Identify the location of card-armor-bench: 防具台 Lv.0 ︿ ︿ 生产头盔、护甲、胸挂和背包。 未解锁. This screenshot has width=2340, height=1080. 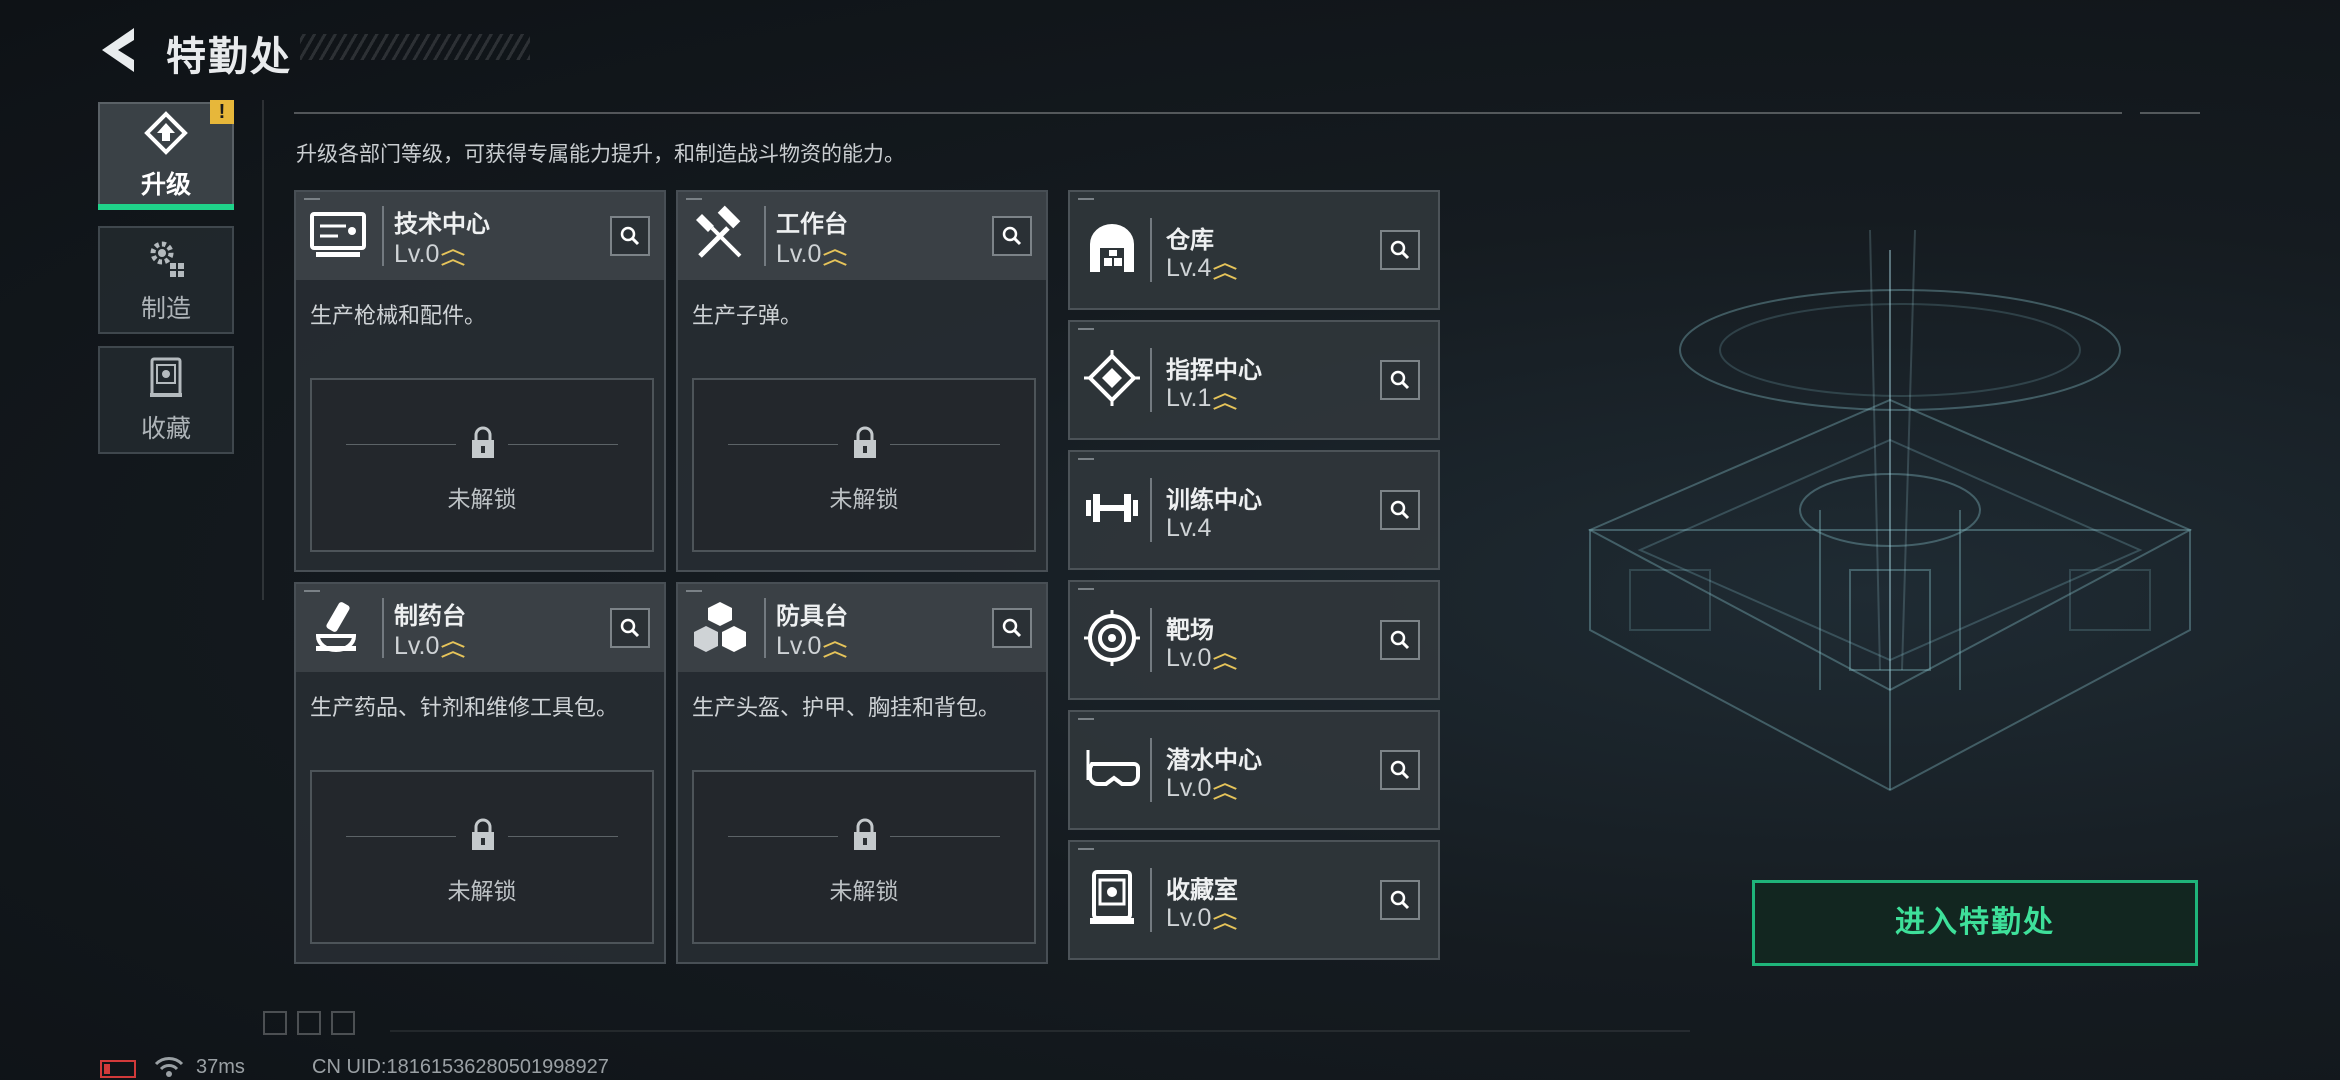
(862, 773).